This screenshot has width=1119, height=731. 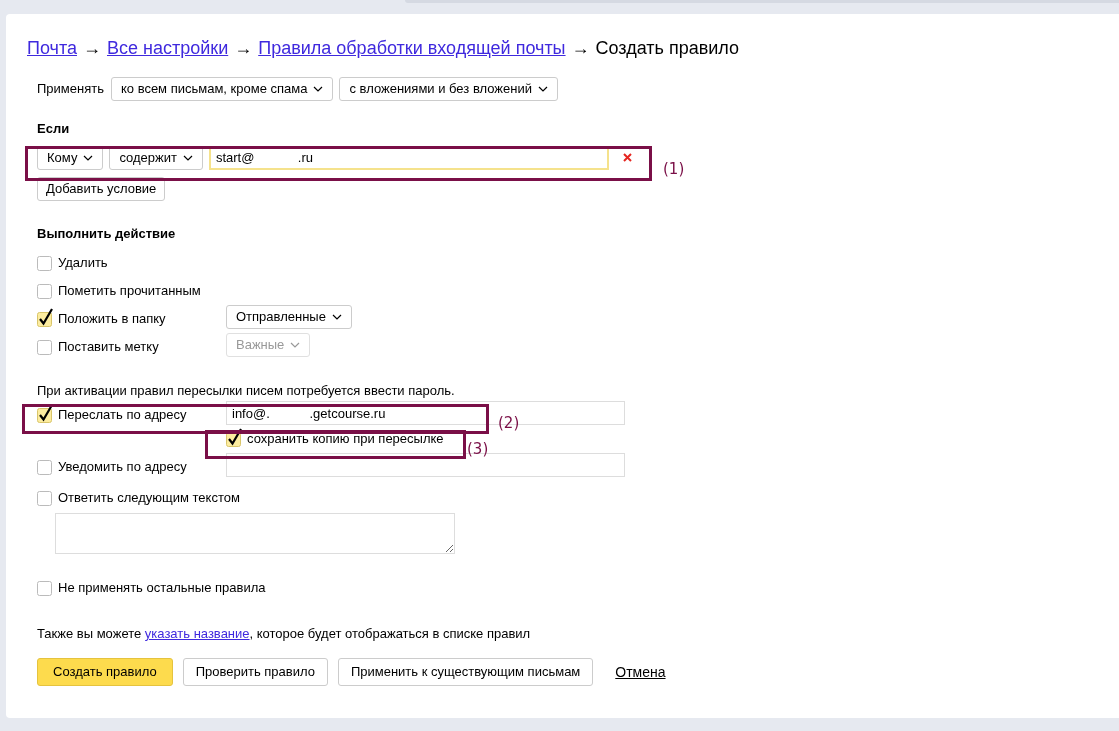 What do you see at coordinates (149, 497) in the screenshot?
I see `checkbox-label: Ответить следующим текстом` at bounding box center [149, 497].